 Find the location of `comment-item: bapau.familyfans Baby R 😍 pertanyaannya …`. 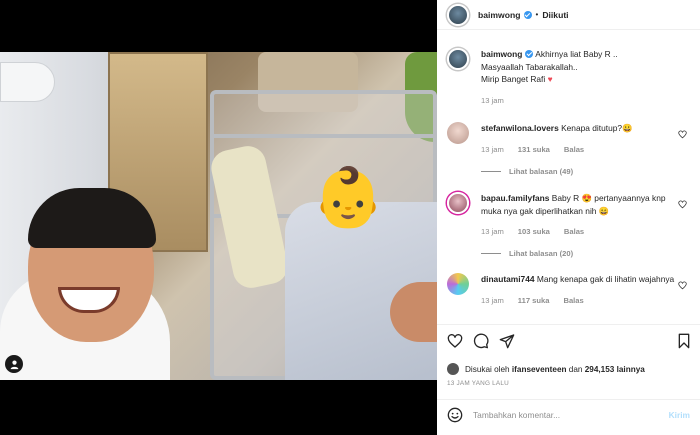

comment-item: bapau.familyfans Baby R 😍 pertanyaannya … is located at coordinates (569, 215).